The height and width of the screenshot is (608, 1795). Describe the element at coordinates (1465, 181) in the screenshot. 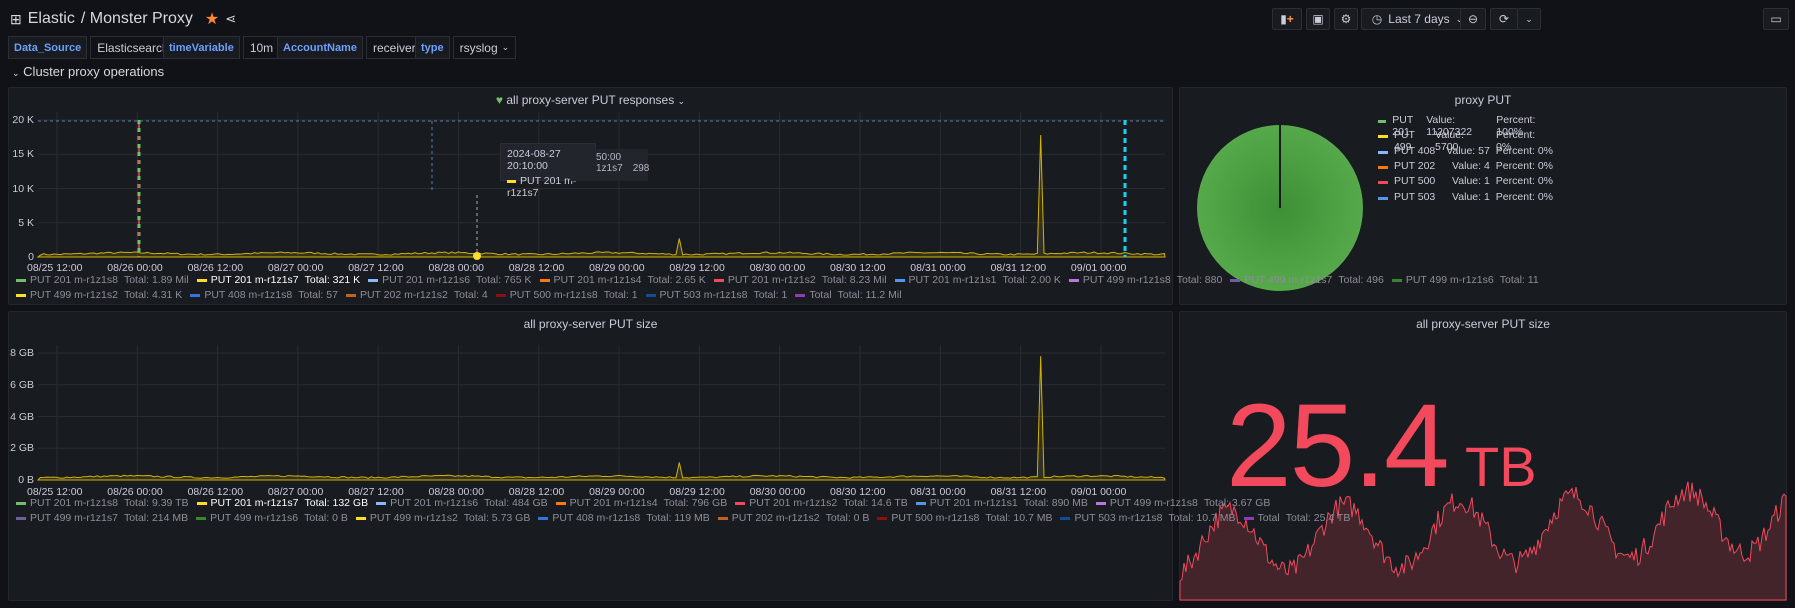

I see `pie-legend-item: PUT 500 Value: 1 Percent: 0%` at that location.